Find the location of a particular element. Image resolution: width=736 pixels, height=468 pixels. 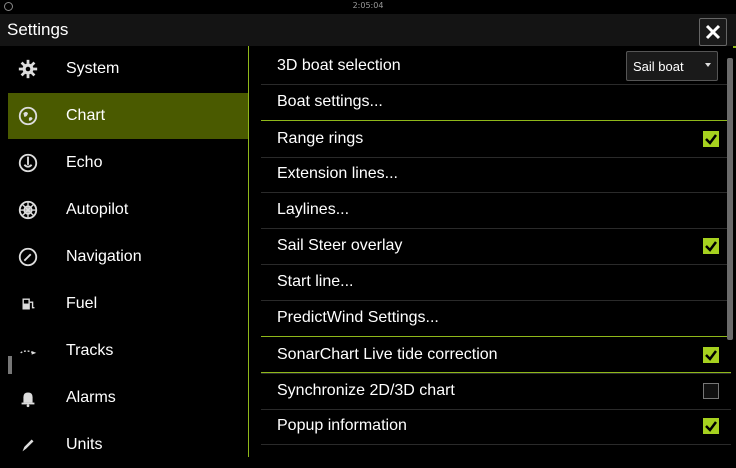

sidebar-scrollbar is located at coordinates (10, 365).